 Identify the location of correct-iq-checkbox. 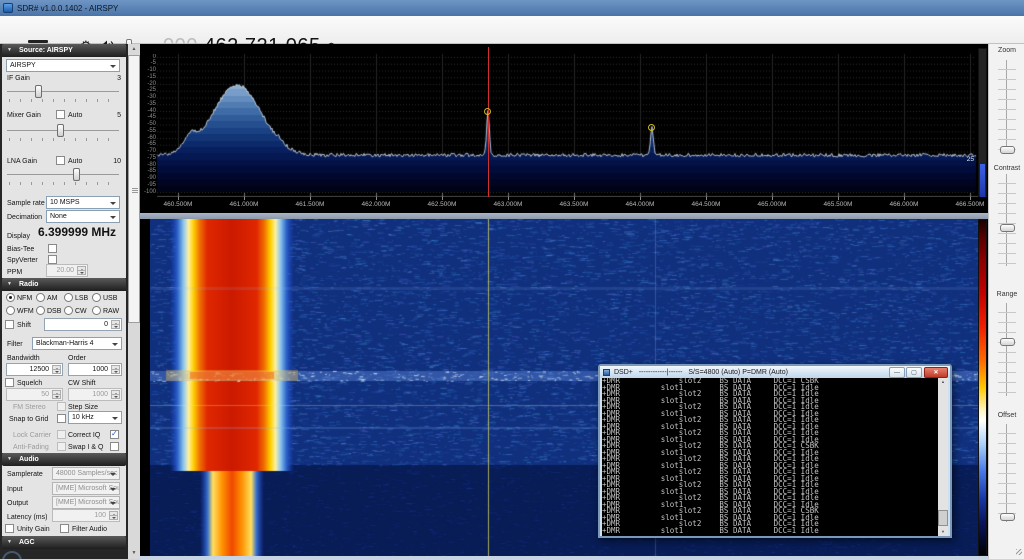
(114, 434).